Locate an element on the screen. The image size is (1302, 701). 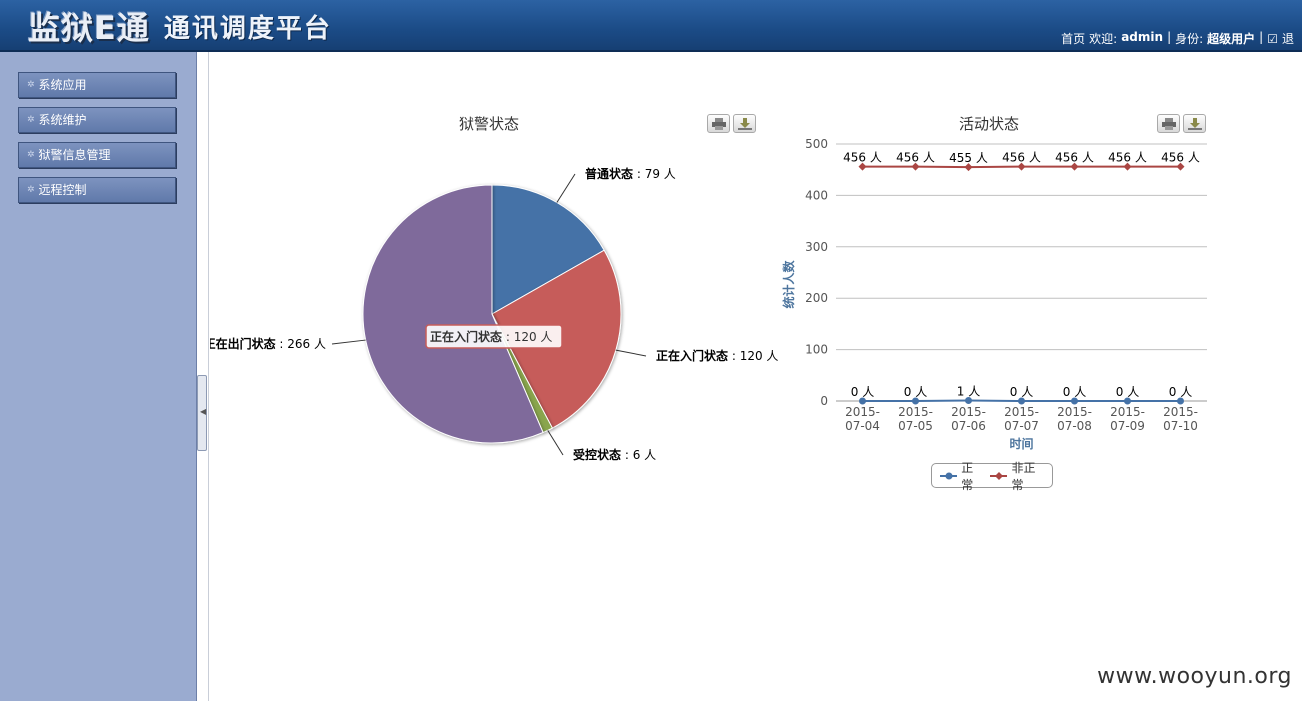
sidebar-collapse-handle: ◀ is located at coordinates (202, 413).